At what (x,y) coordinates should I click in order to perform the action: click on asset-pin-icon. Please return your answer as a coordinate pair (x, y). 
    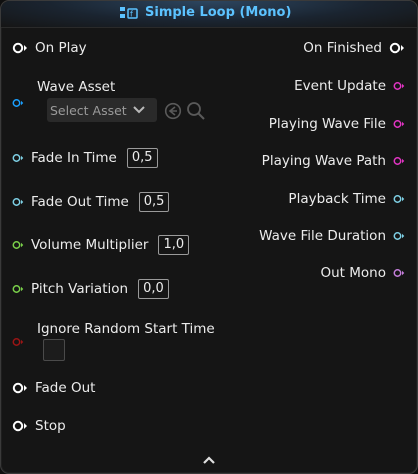
    Looking at the image, I should click on (18, 103).